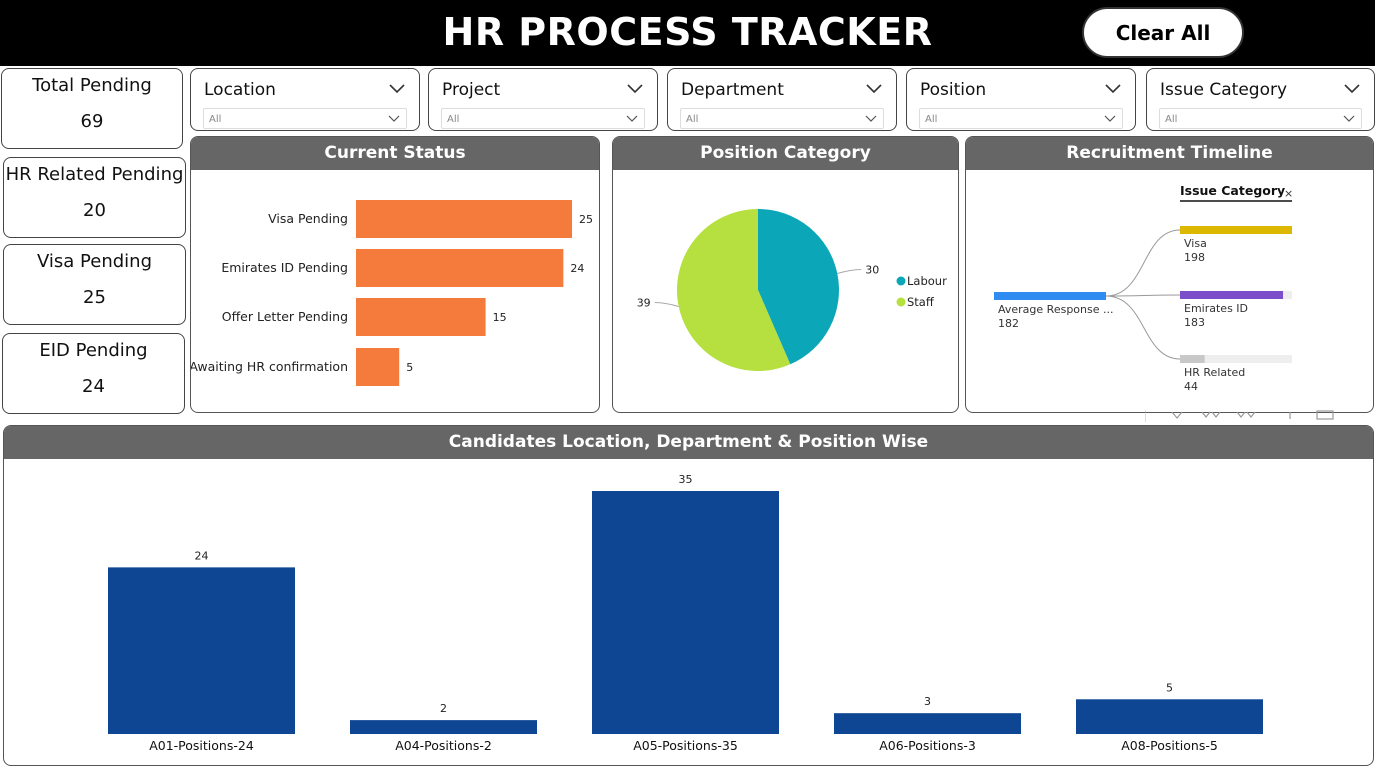 The width and height of the screenshot is (1375, 767). I want to click on data-label: 15, so click(500, 317).